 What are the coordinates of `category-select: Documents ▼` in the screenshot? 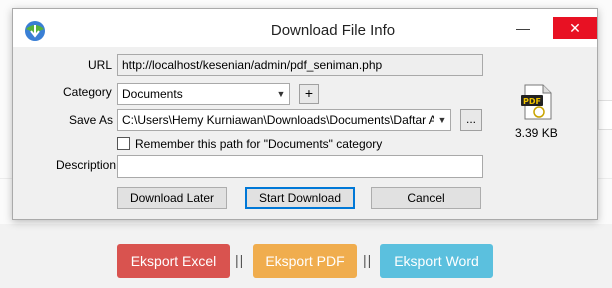 It's located at (203, 94).